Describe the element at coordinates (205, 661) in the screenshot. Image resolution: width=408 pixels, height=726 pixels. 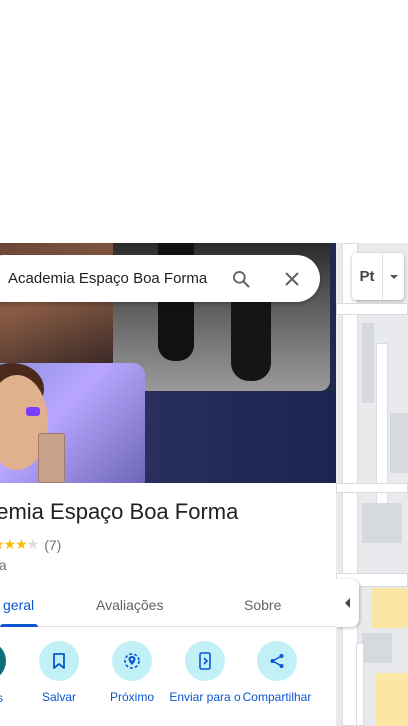
I see `send-to-phone-icon` at that location.